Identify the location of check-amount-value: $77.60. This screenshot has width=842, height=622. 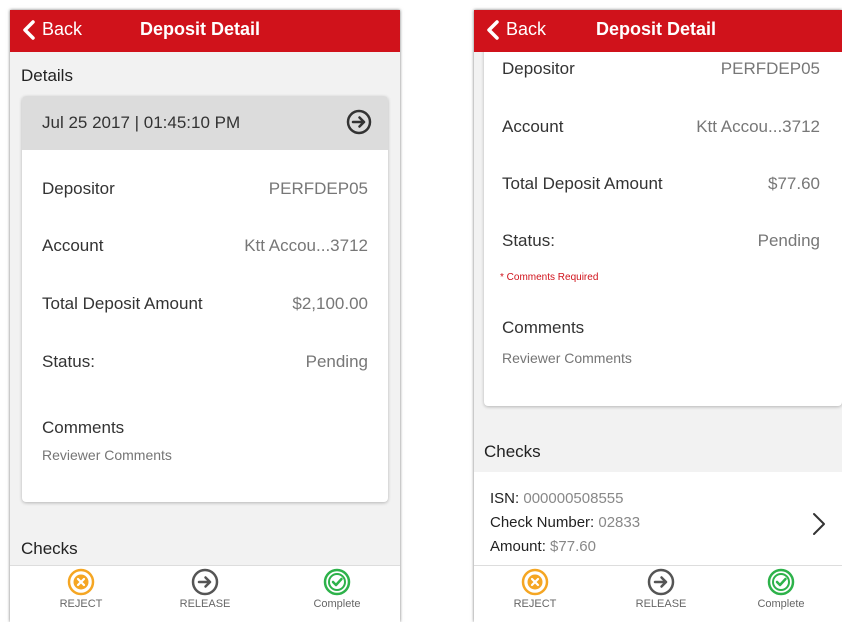
(573, 546).